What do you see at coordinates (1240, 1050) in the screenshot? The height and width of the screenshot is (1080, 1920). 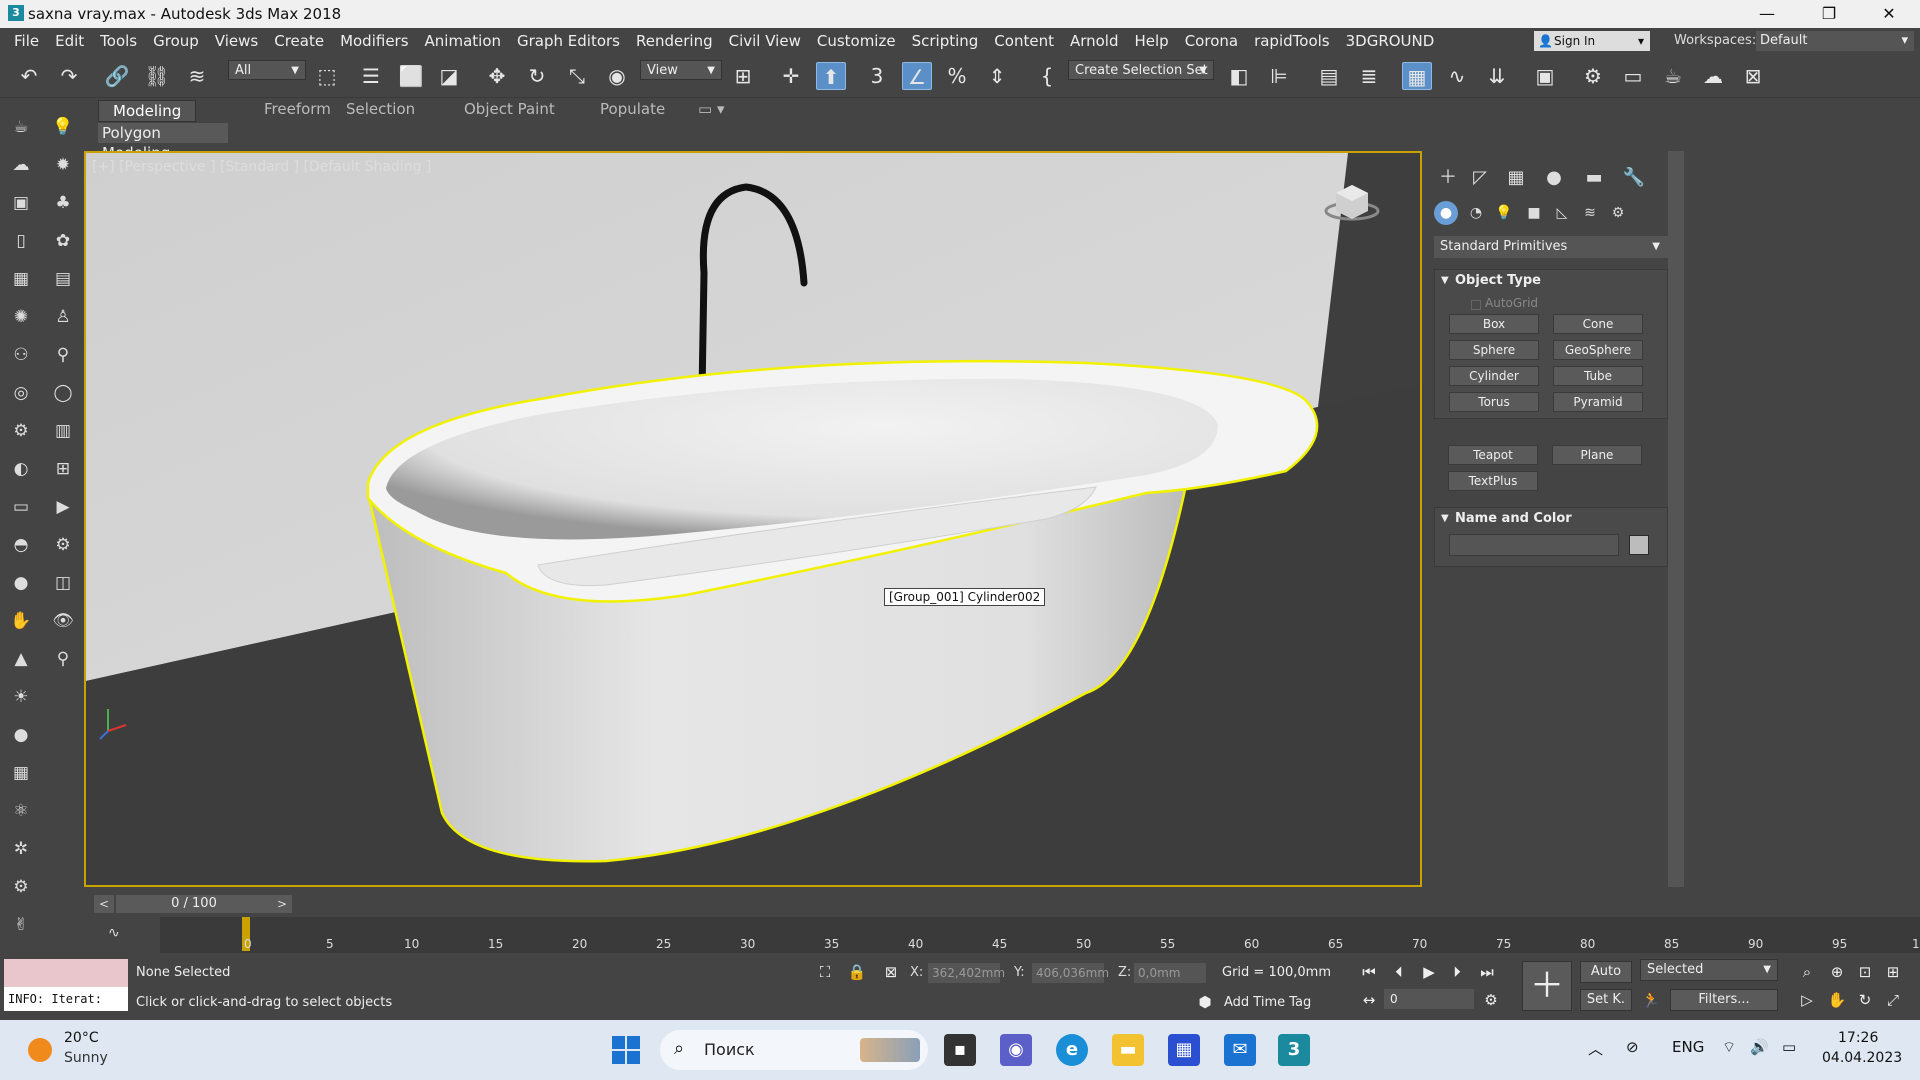 I see `mail-icon: ✉` at bounding box center [1240, 1050].